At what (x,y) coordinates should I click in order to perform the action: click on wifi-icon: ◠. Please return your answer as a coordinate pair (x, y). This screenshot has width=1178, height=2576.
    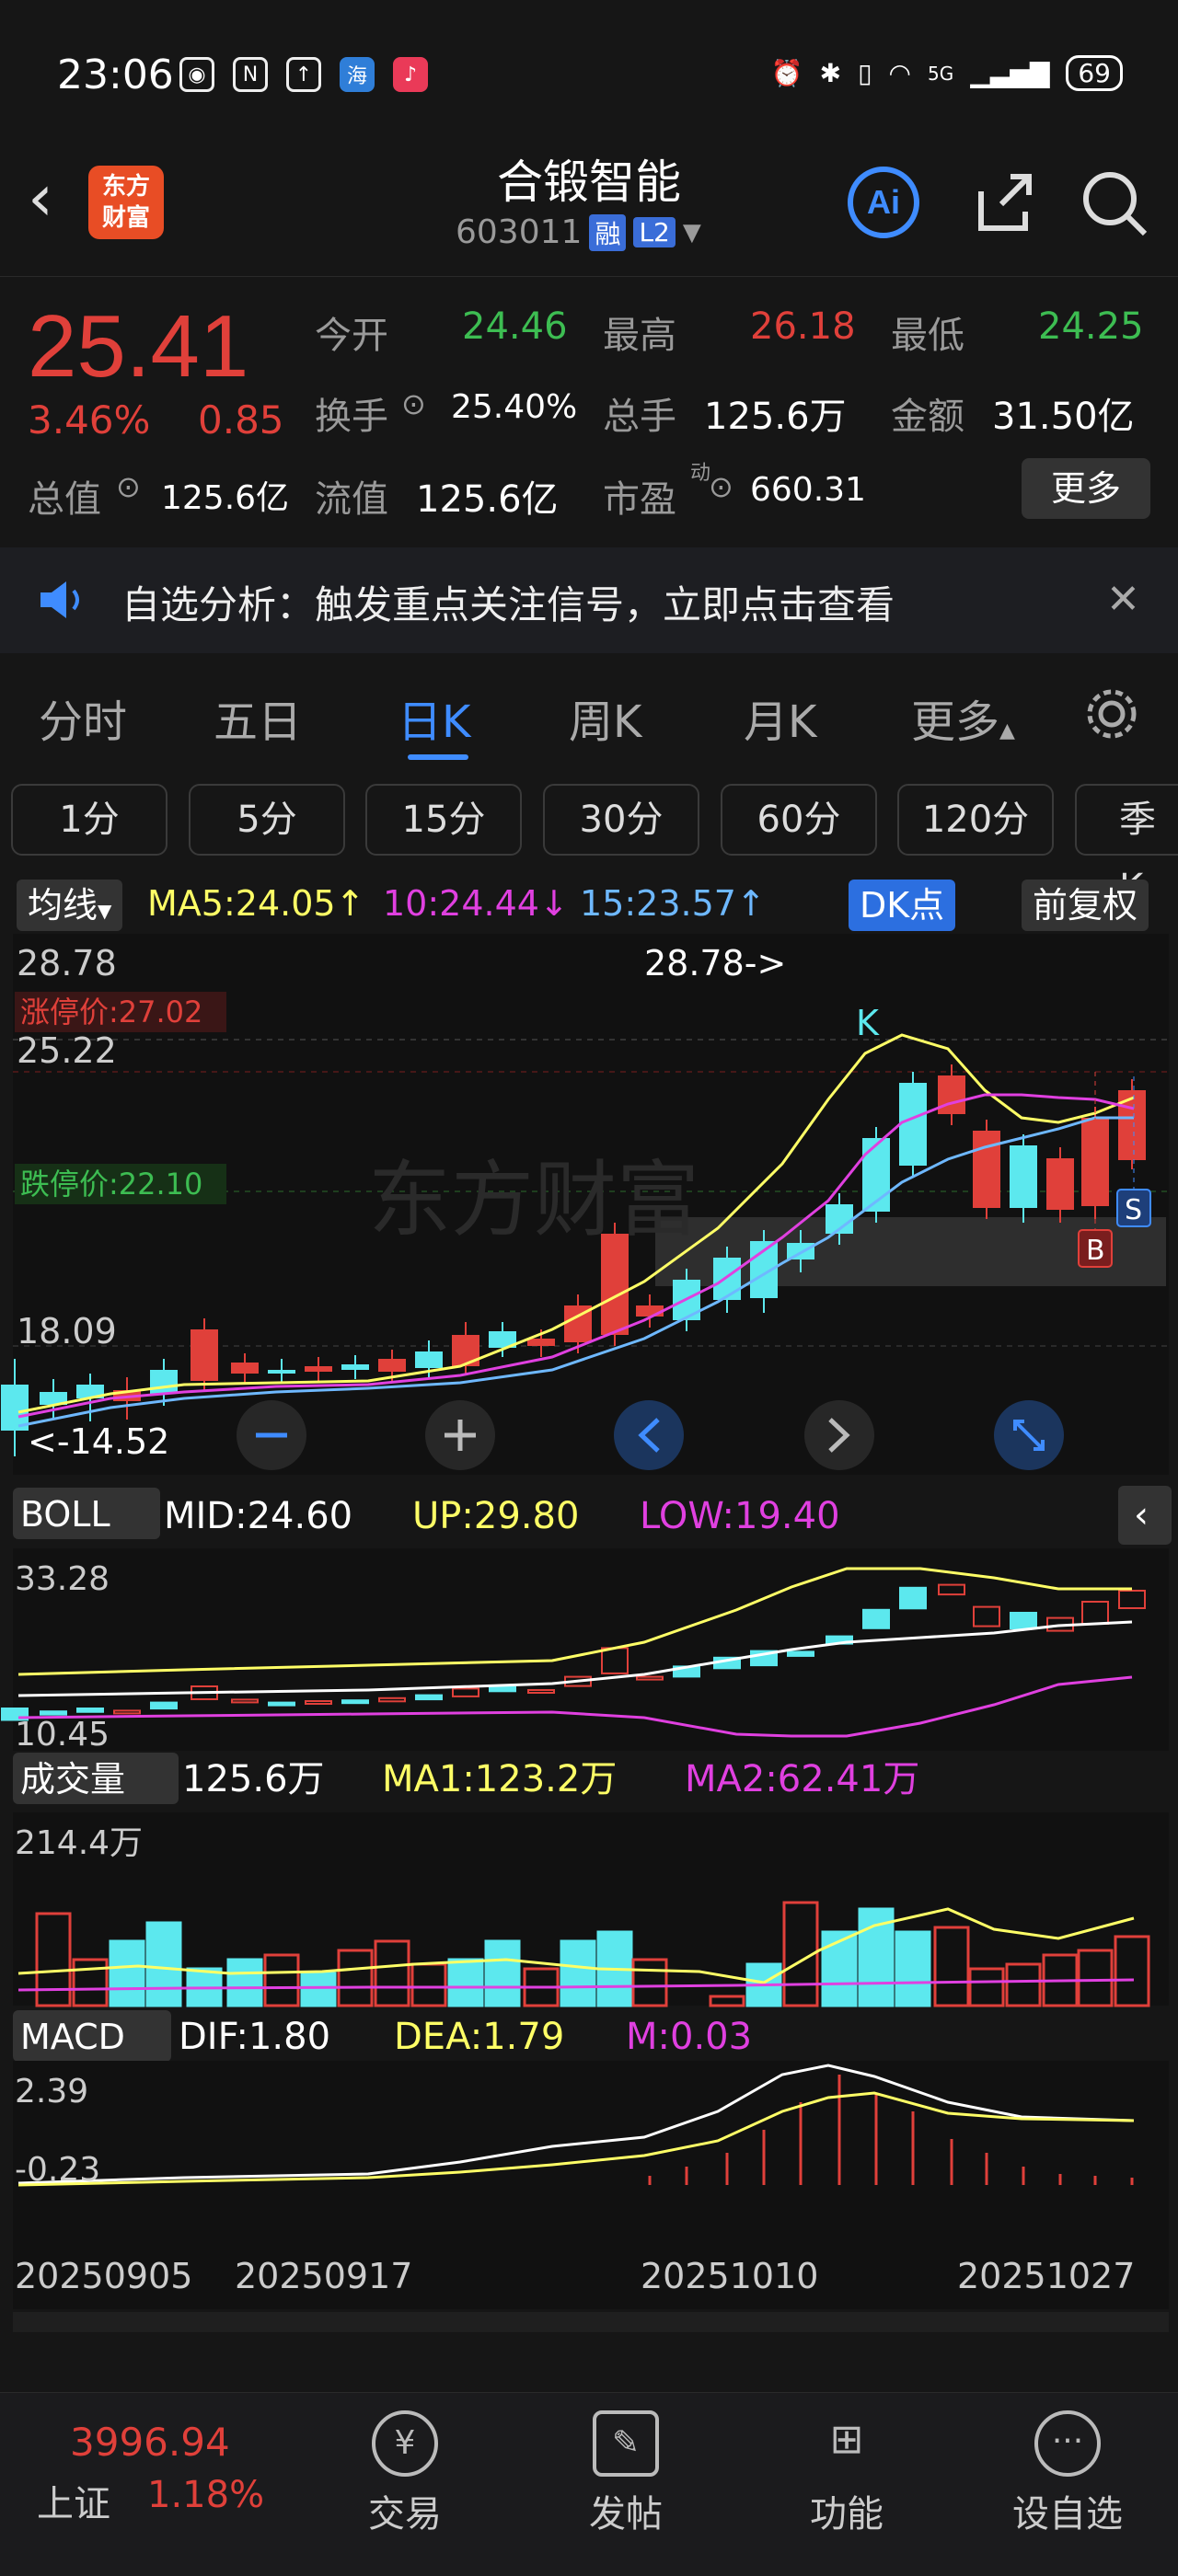
    Looking at the image, I should click on (899, 73).